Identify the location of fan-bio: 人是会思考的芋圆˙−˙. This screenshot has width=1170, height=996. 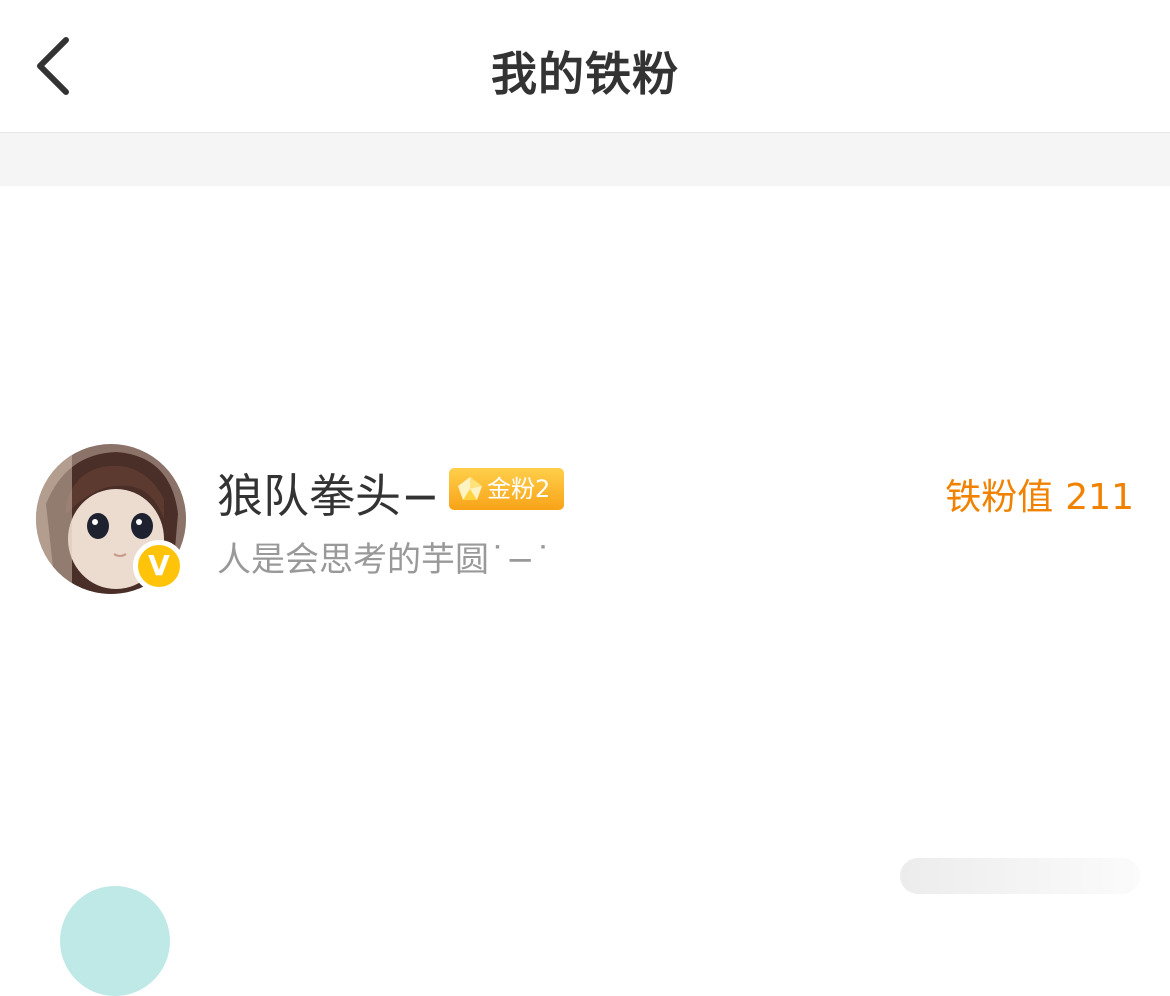
(384, 560).